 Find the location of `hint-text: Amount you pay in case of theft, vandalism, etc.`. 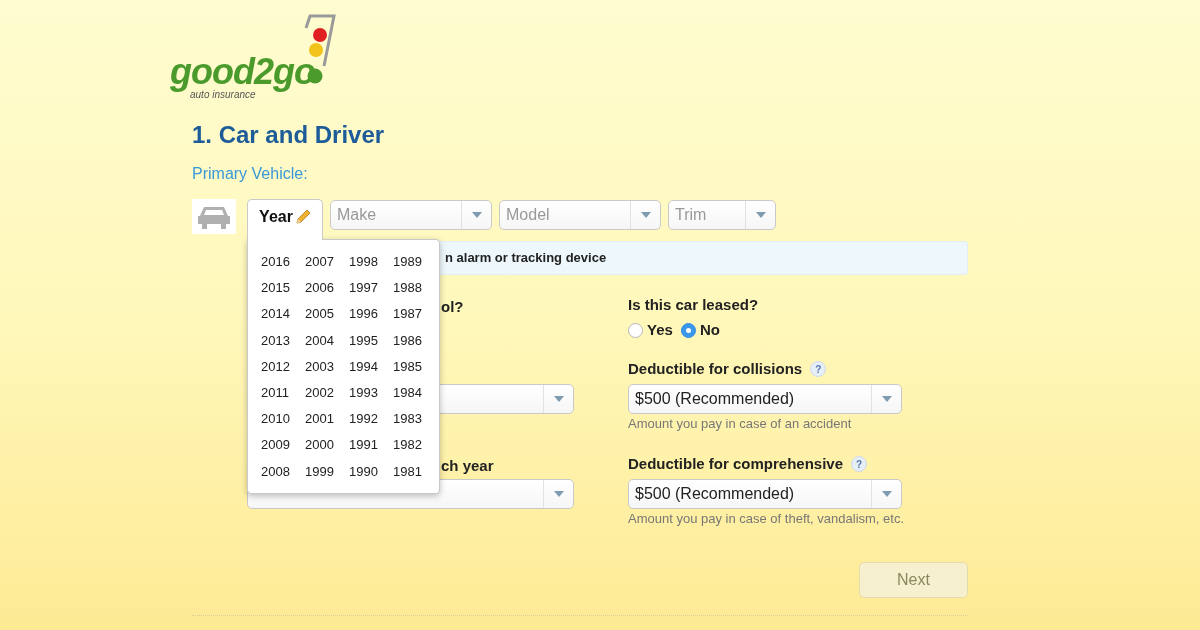

hint-text: Amount you pay in case of theft, vandalism, etc. is located at coordinates (765, 519).